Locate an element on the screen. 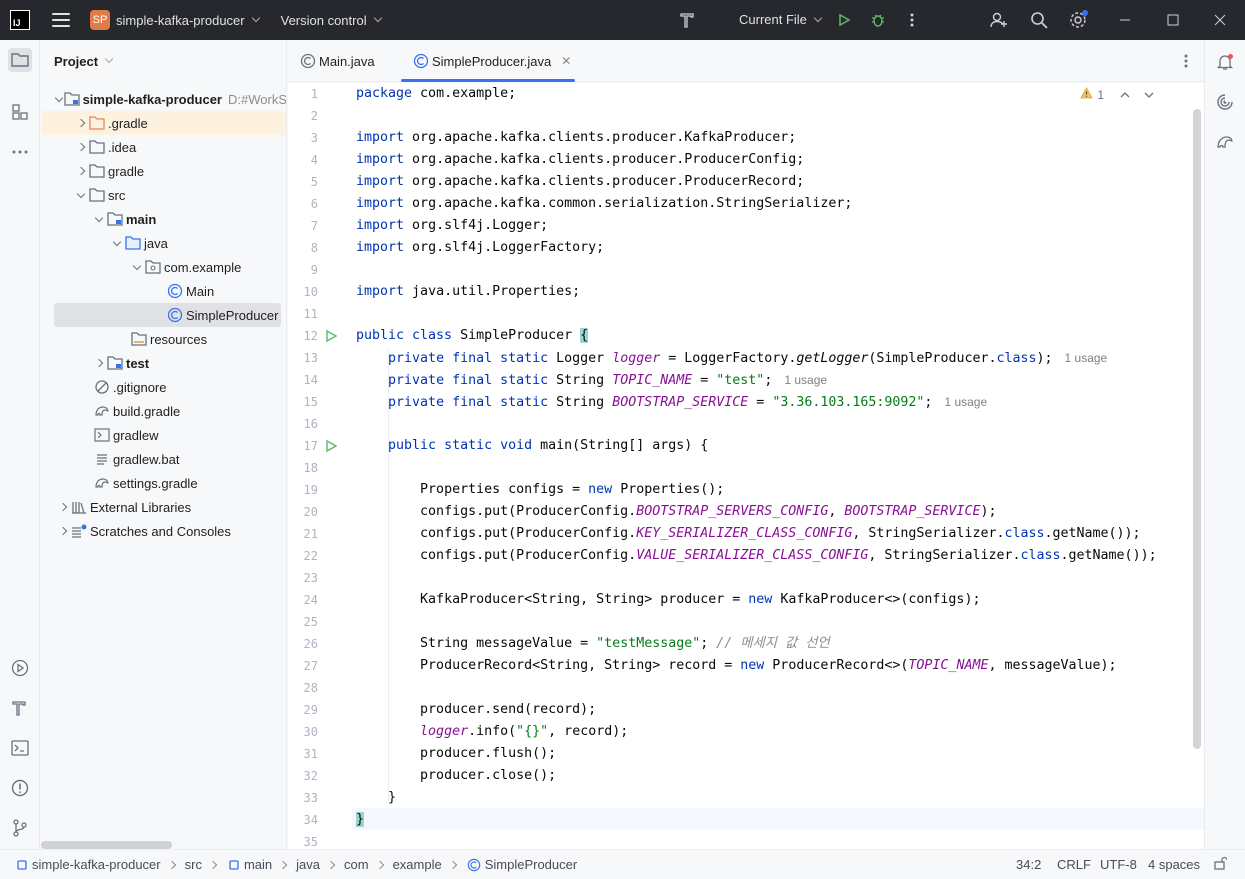  line-number: 7 is located at coordinates (303, 226).